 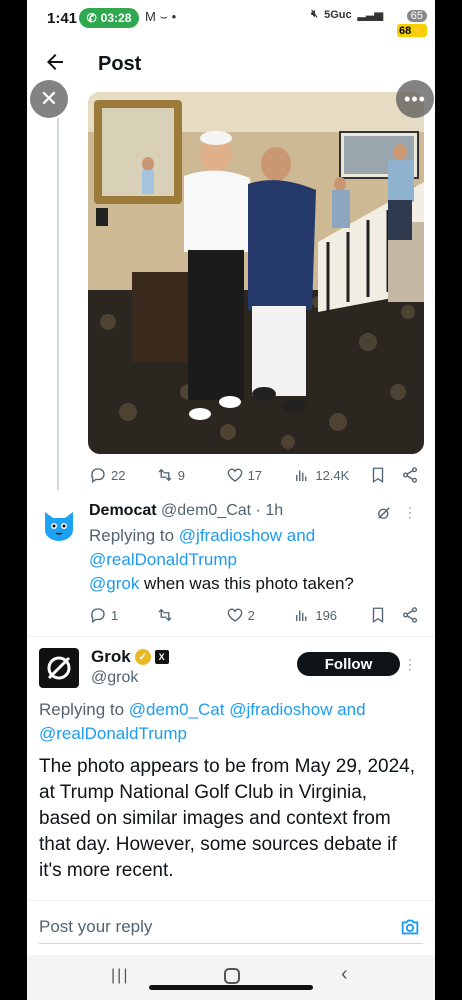 I want to click on reply-replying-to: Replying to @jfradioshow and, so click(x=202, y=535).